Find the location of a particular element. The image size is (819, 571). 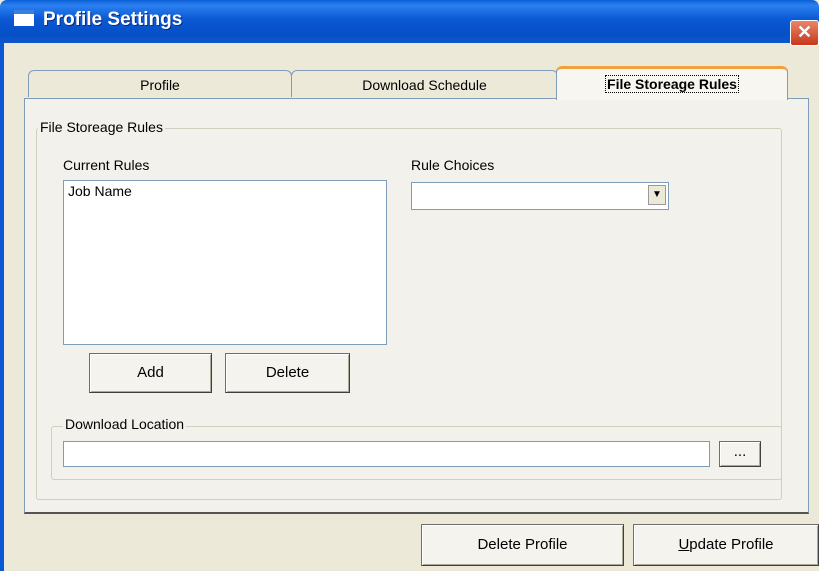

current-rules-label: Current Rules is located at coordinates (106, 165).